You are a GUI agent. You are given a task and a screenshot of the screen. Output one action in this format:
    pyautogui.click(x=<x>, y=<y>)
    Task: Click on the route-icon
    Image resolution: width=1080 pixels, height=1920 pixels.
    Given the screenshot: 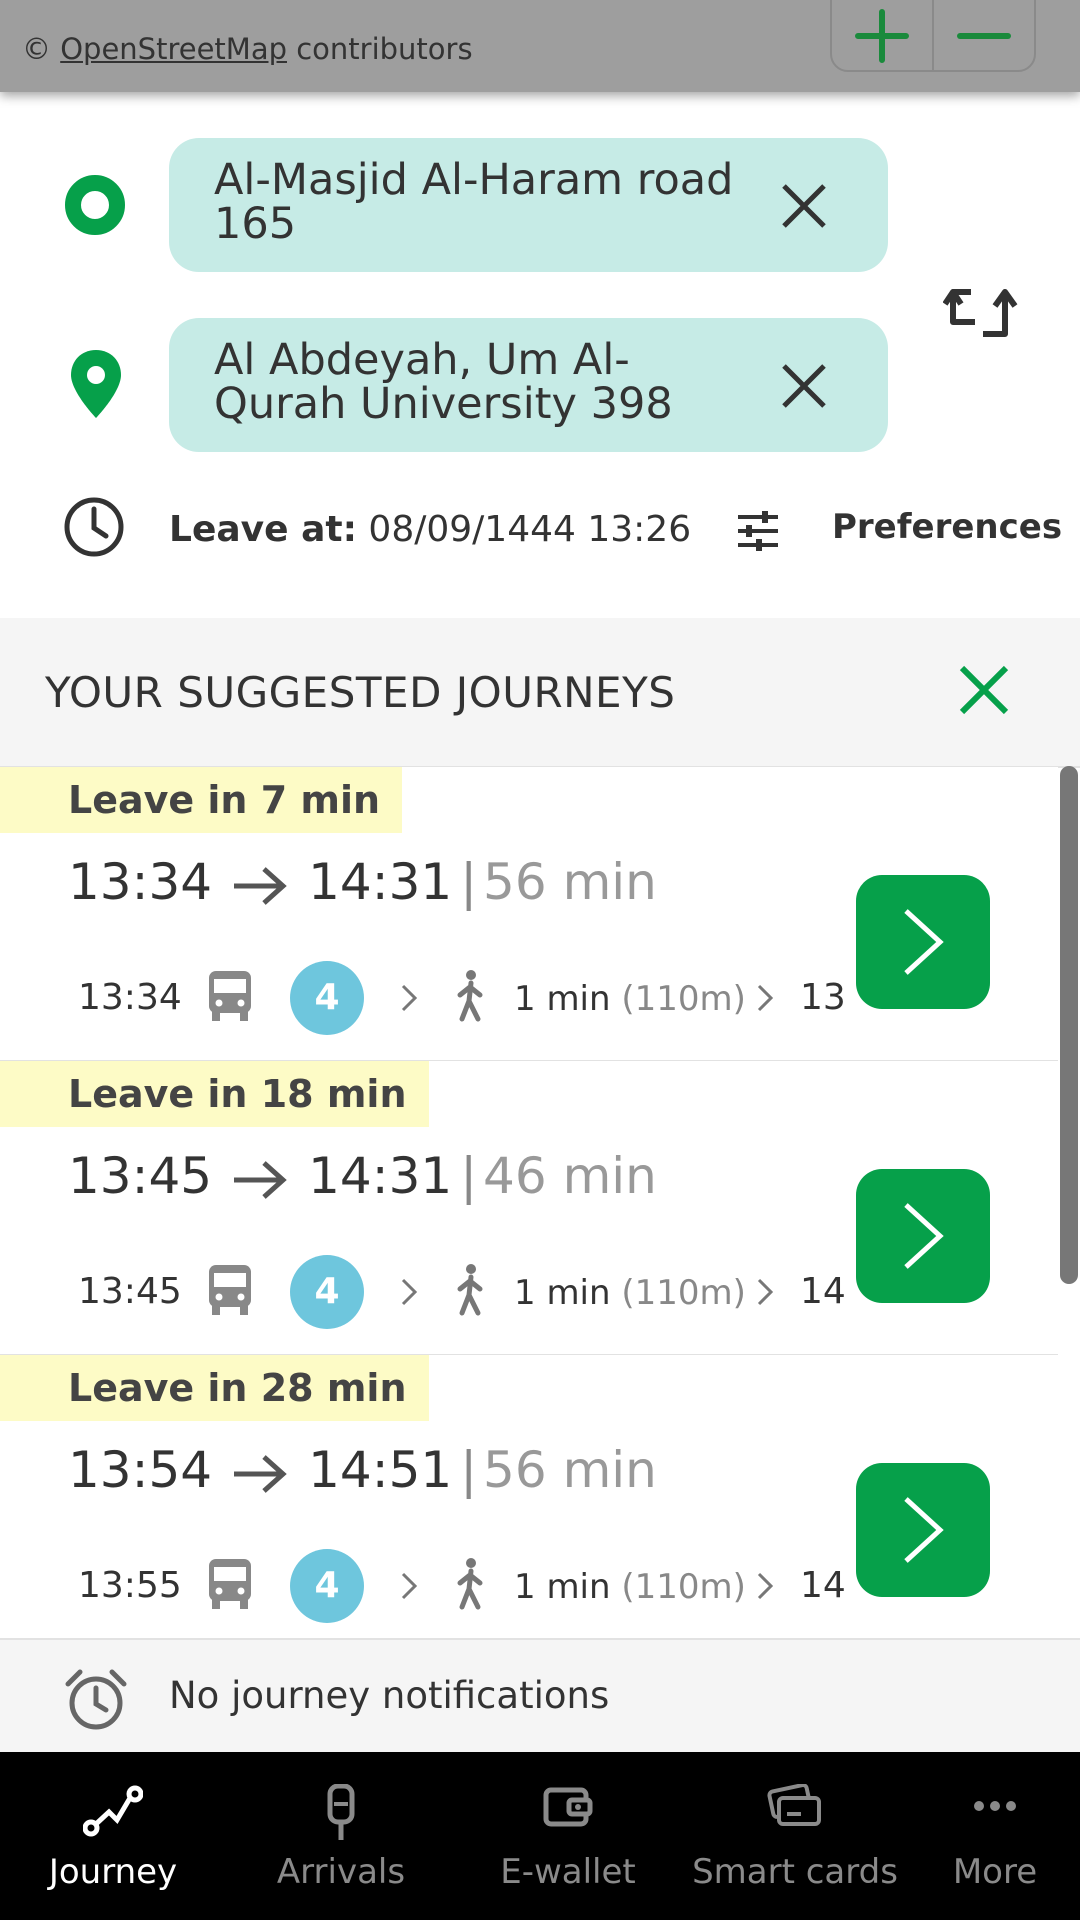 What is the action you would take?
    pyautogui.click(x=113, y=1811)
    